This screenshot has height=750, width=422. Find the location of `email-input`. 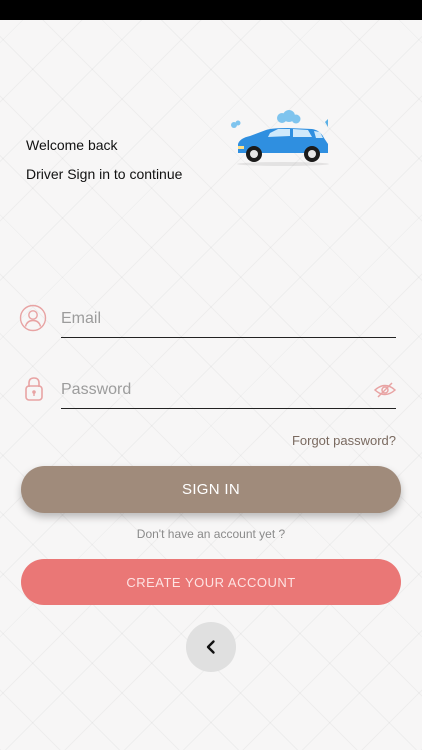

email-input is located at coordinates (228, 319).